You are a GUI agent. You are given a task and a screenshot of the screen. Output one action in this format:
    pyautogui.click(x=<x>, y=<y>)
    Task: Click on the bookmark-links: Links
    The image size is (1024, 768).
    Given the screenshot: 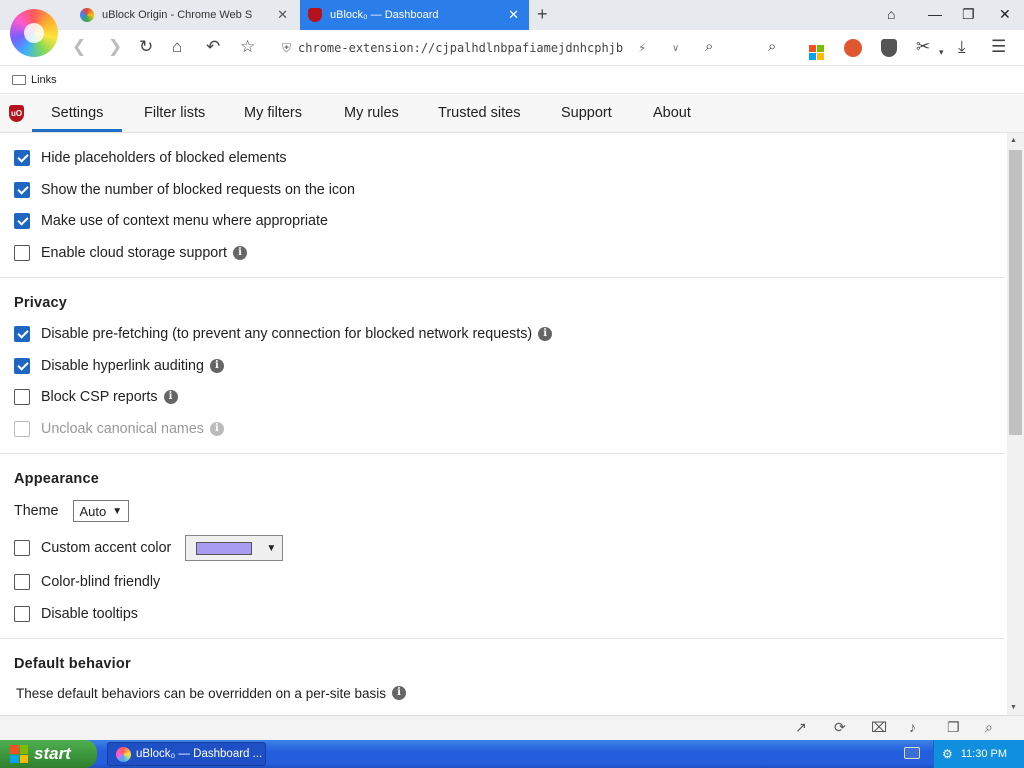 What is the action you would take?
    pyautogui.click(x=44, y=80)
    